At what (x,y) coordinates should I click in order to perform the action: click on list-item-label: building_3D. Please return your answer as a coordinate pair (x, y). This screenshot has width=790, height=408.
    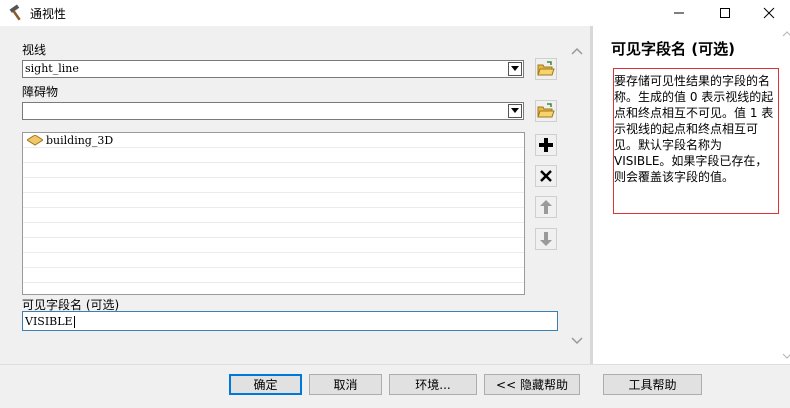
    Looking at the image, I should click on (80, 140).